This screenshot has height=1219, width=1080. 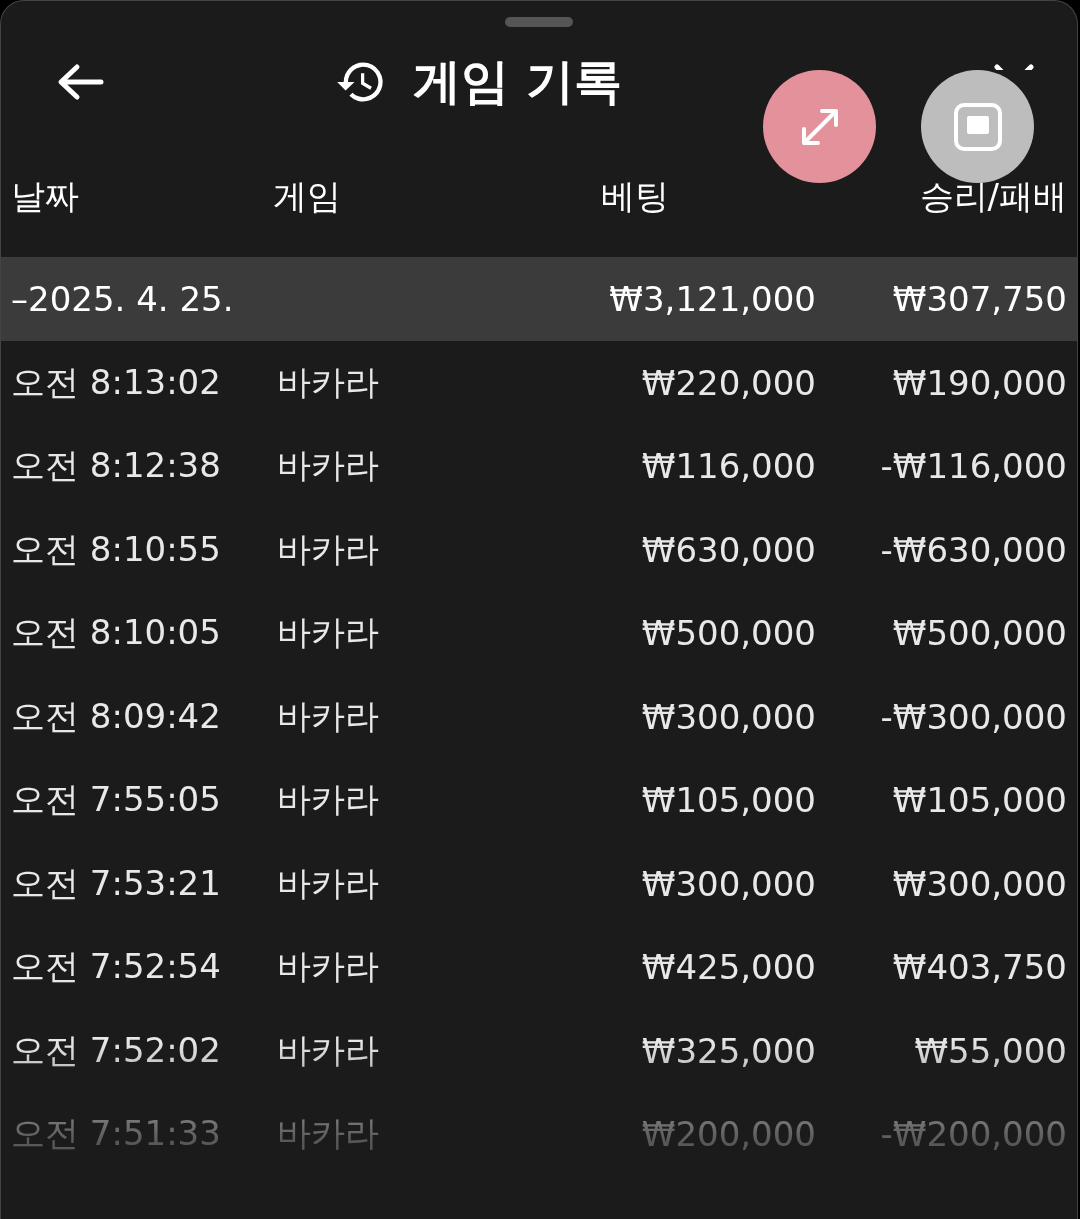 What do you see at coordinates (979, 633) in the screenshot?
I see `result-cell-text: ₩500,000` at bounding box center [979, 633].